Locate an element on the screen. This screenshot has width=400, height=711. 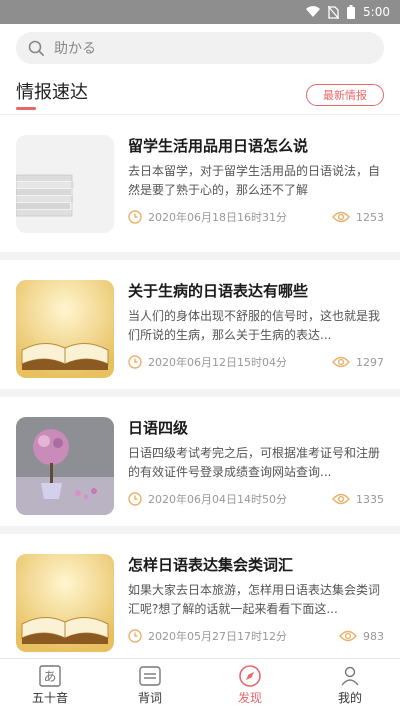
search-placeholder: 助かる is located at coordinates (75, 49).